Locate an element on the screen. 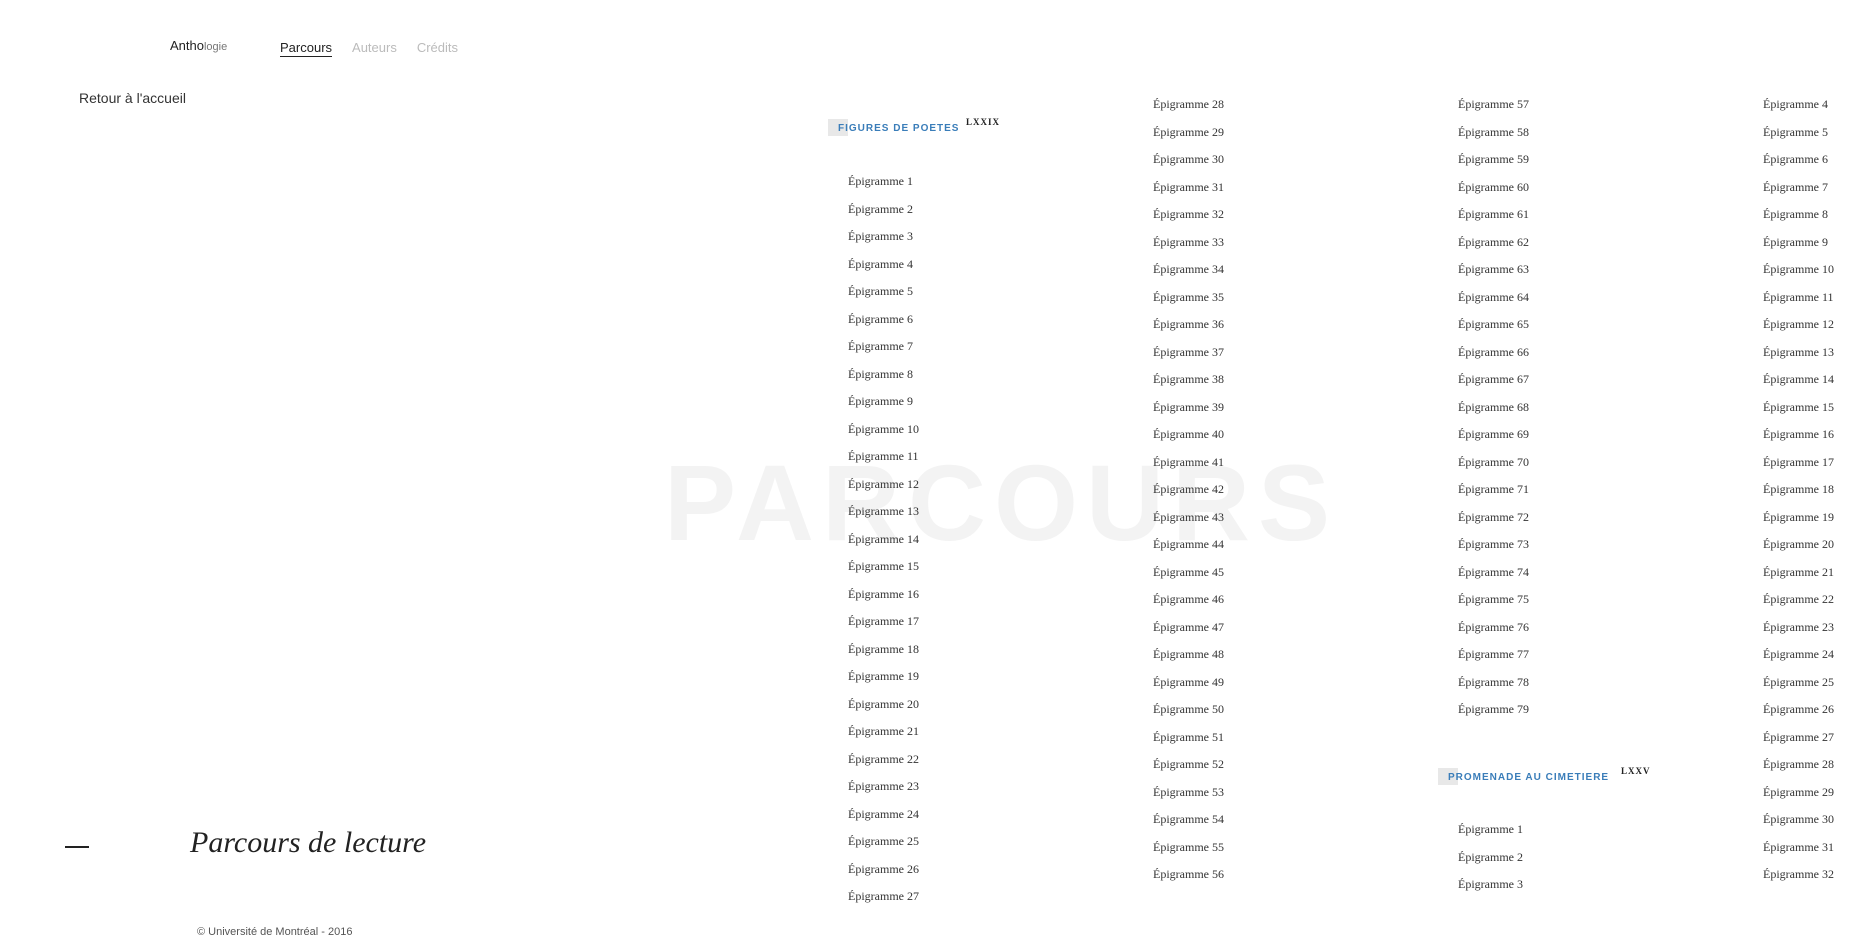 This screenshot has width=1853, height=951. epigram-link: Épigramme 68 is located at coordinates (1493, 407).